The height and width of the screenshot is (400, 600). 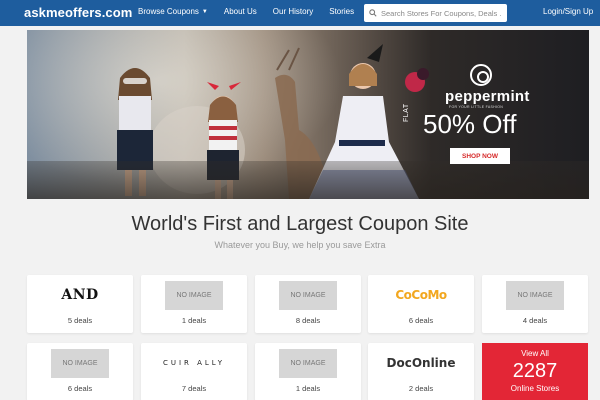 I want to click on store-logo: AND, so click(x=80, y=295).